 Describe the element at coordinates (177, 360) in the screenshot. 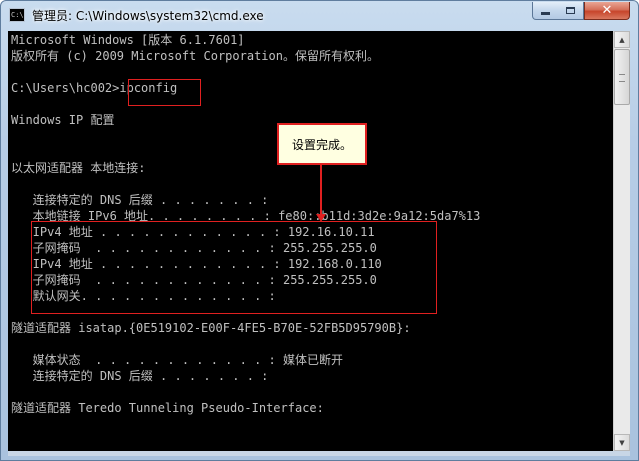

I see `console-line: 媒体状态 . . . . . . . . . . . . : 媒体已断开` at that location.